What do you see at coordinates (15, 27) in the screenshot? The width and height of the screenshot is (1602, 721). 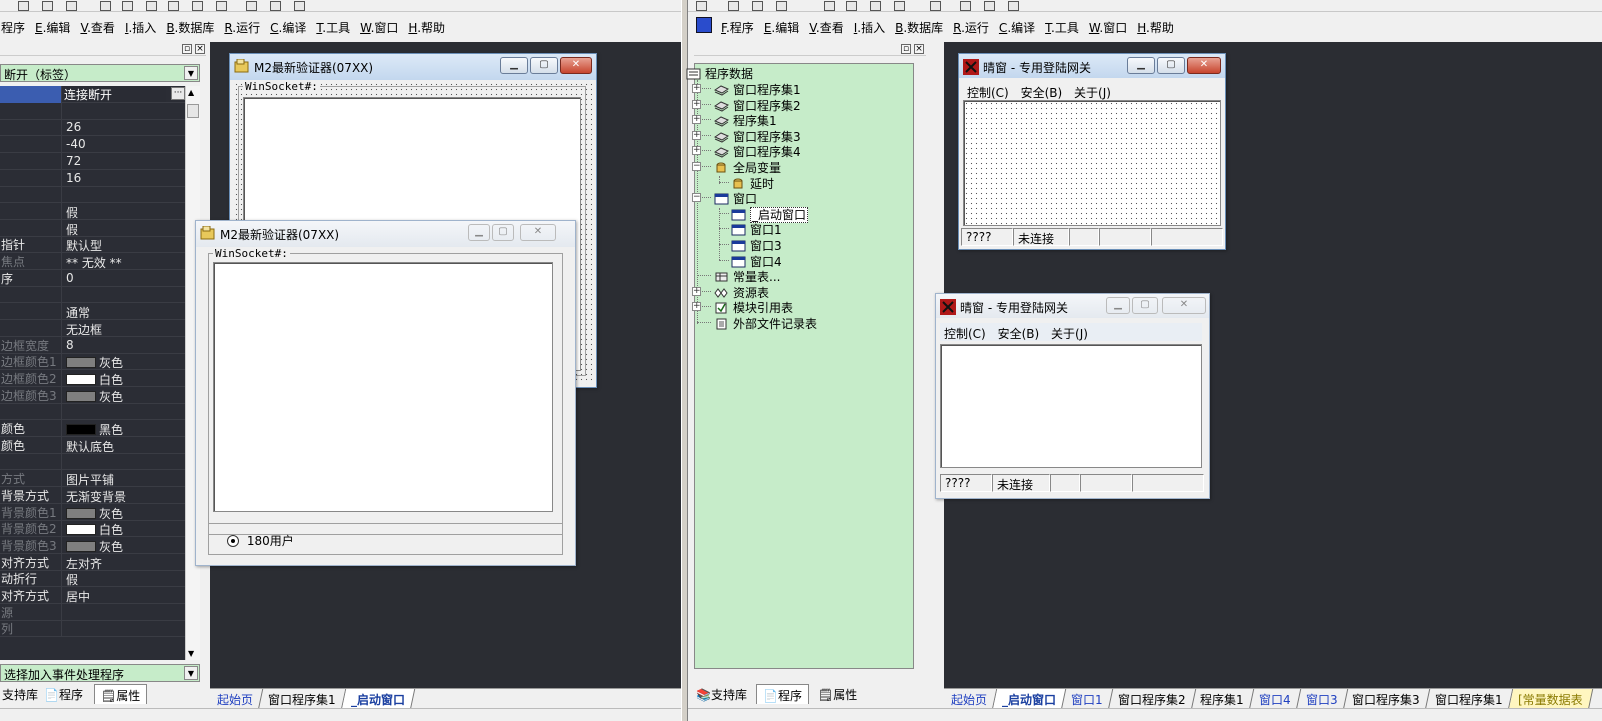 I see `menu-item: 程序` at bounding box center [15, 27].